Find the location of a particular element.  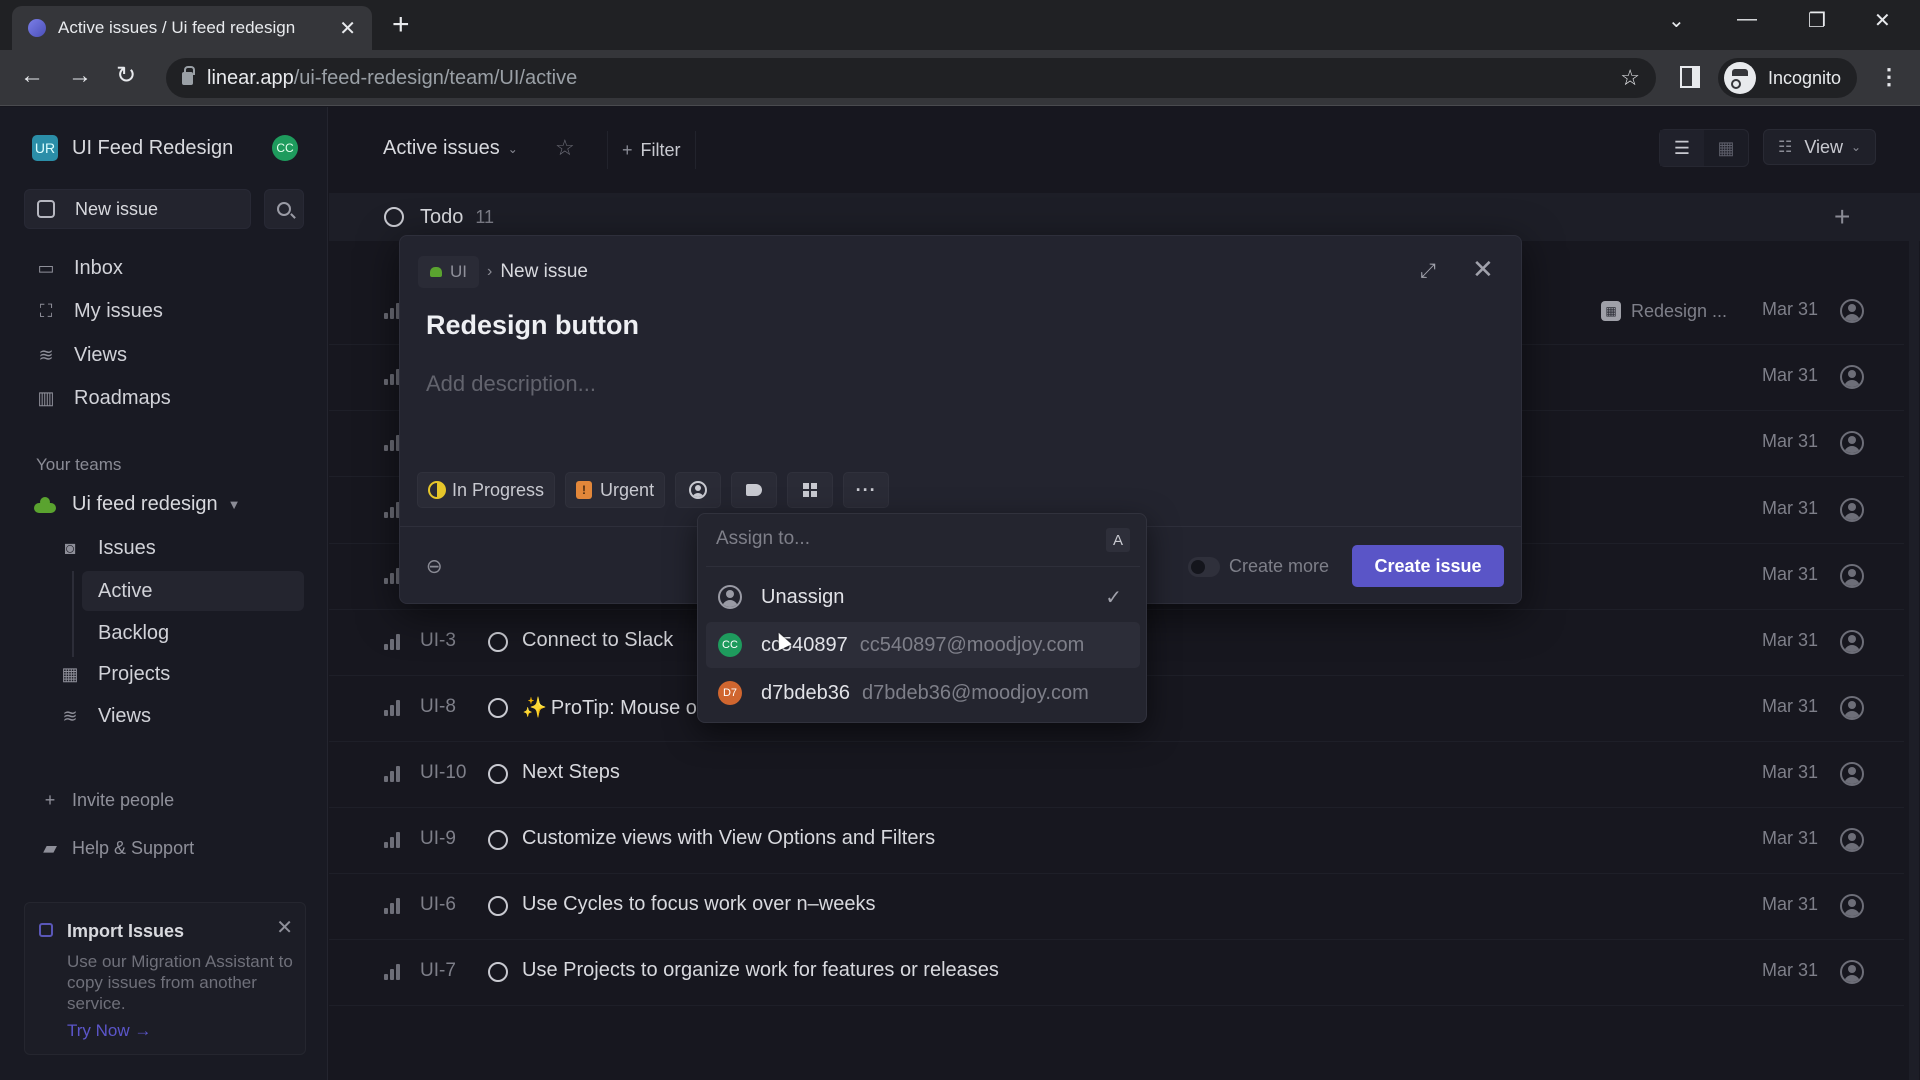

add-issue-icon: + is located at coordinates (1842, 217).